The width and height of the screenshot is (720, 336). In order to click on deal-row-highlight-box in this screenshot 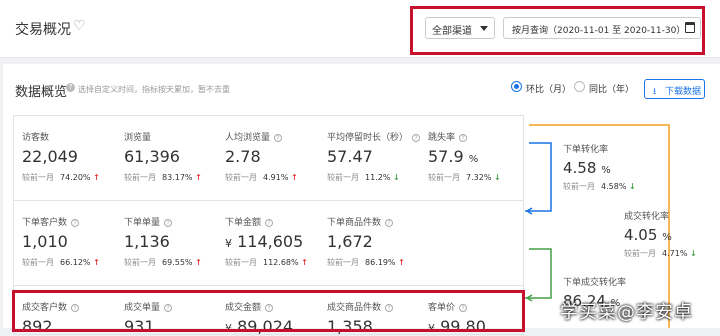, I will do `click(268, 311)`.